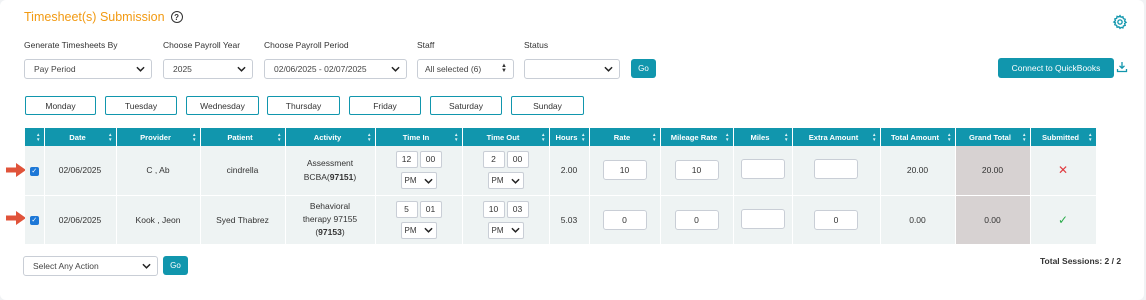 The width and height of the screenshot is (1146, 300). Describe the element at coordinates (918, 171) in the screenshot. I see `total-amount-cell: 20.00` at that location.